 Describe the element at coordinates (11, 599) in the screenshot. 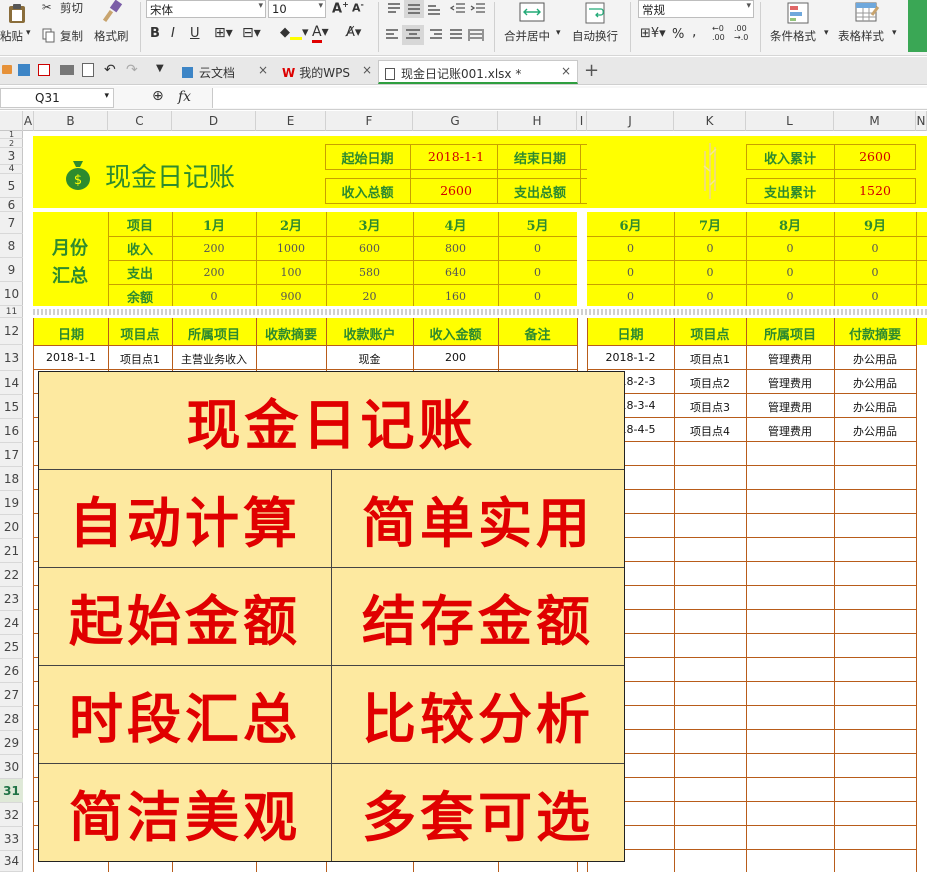

I see `row-header-23: 23` at that location.